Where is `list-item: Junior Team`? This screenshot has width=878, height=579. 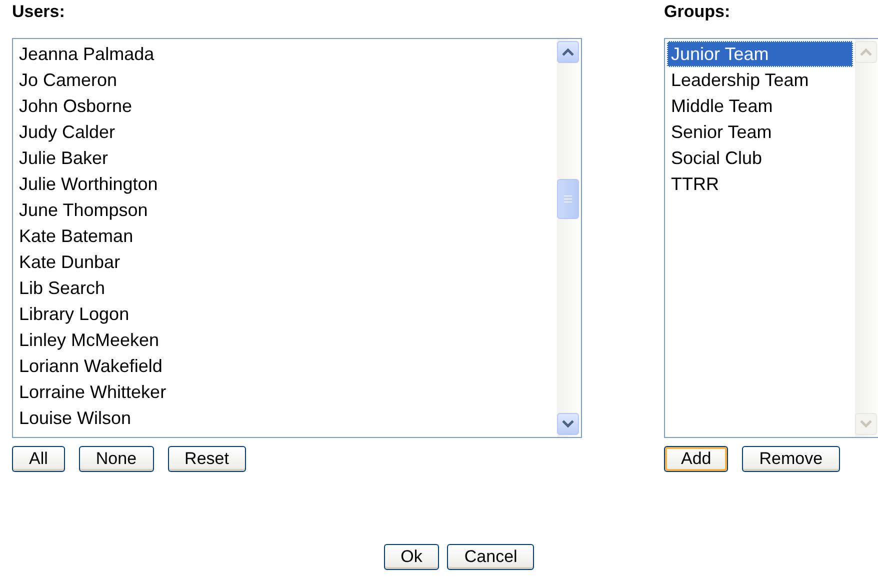
list-item: Junior Team is located at coordinates (760, 54).